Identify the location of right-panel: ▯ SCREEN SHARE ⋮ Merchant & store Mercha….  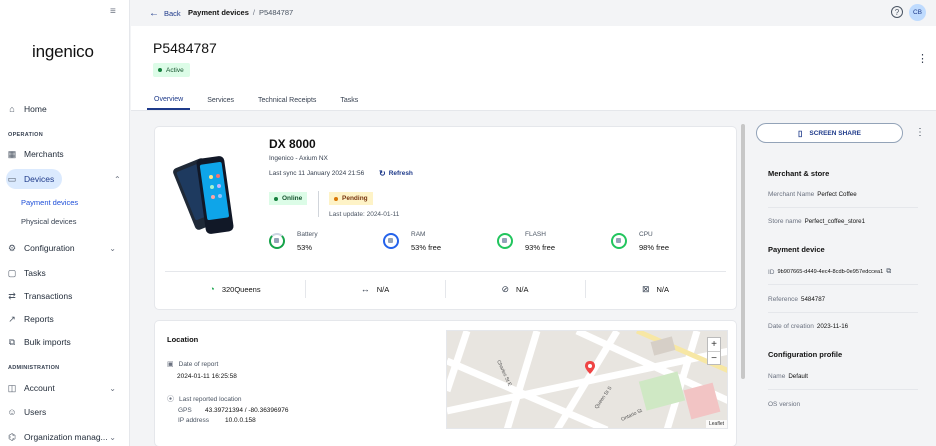
(846, 283).